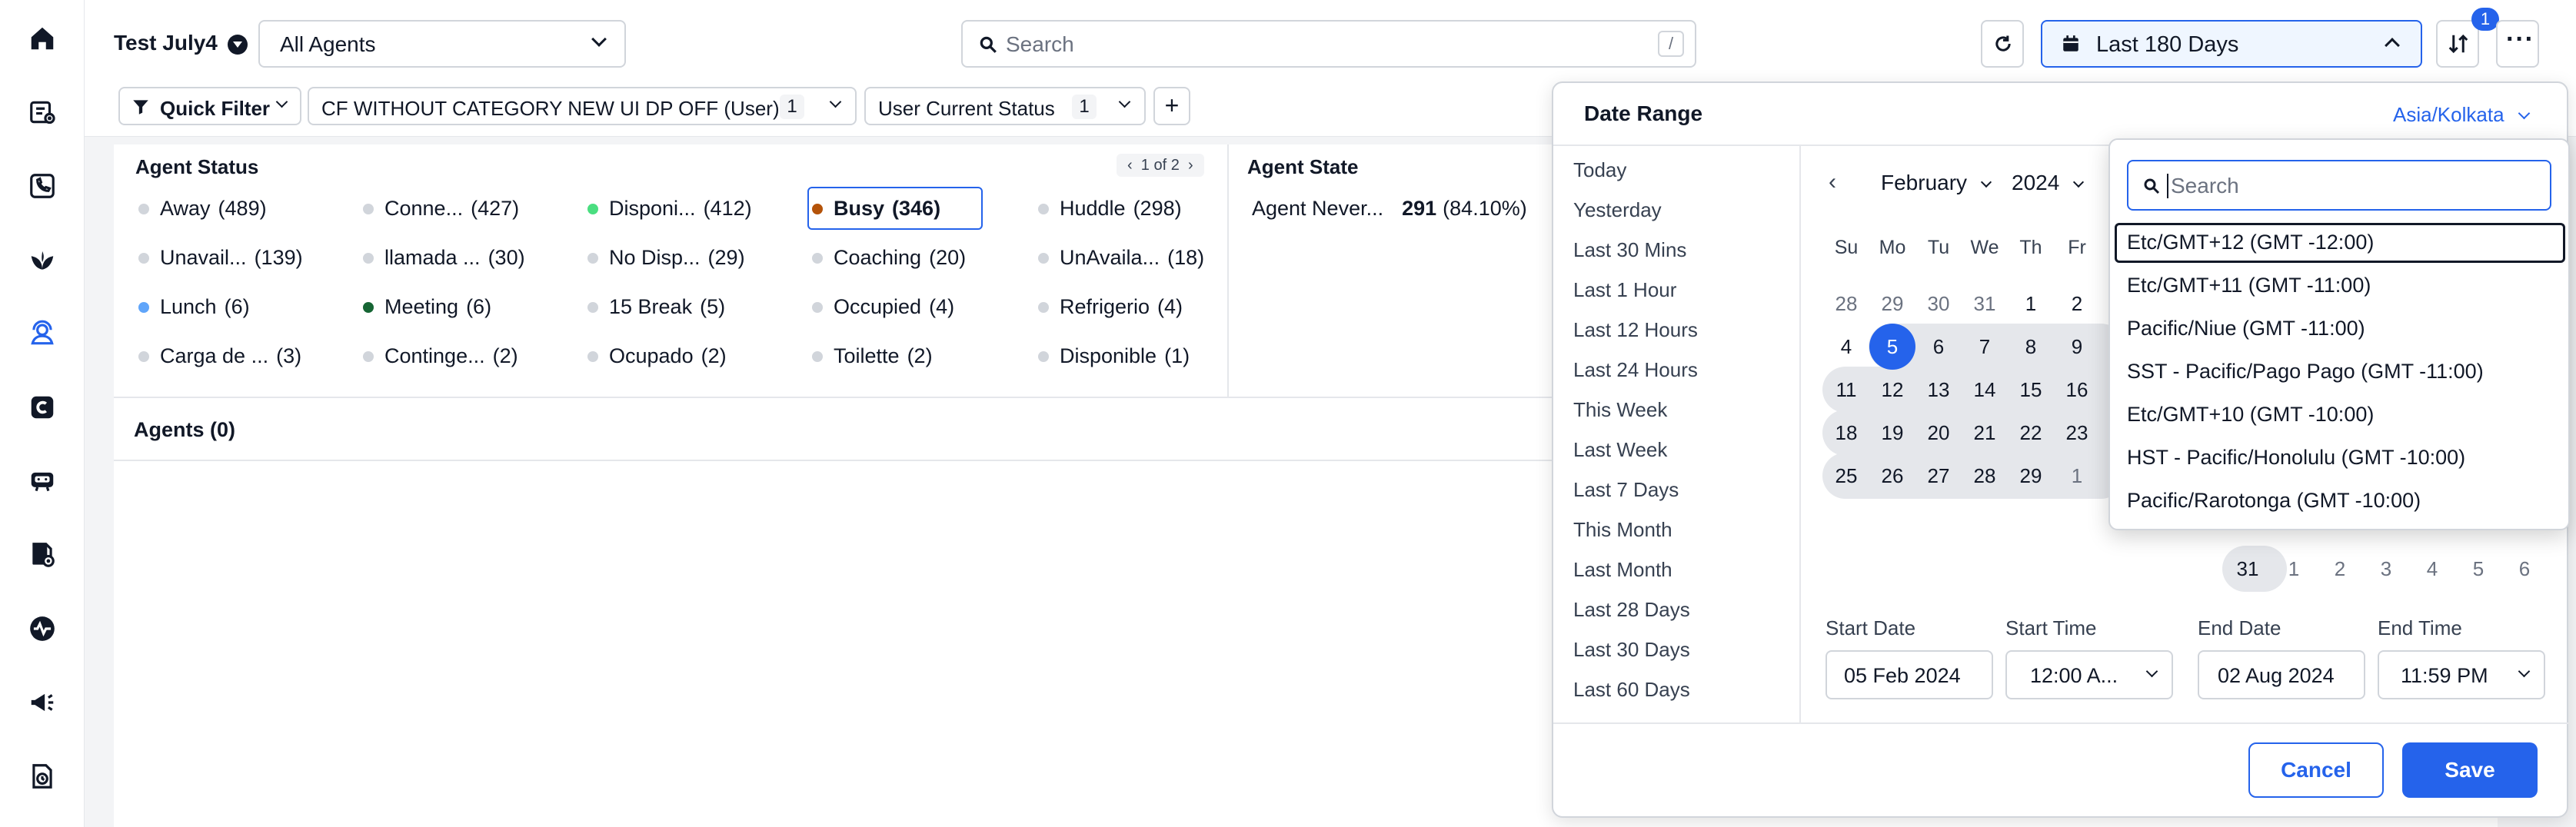 Image resolution: width=2576 pixels, height=827 pixels. I want to click on sort-button, so click(2458, 44).